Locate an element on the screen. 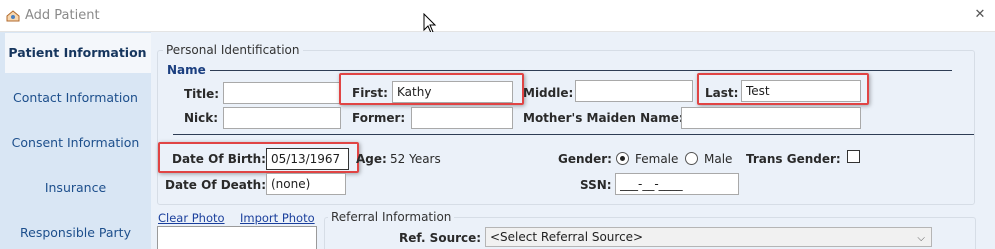  maiden-name-field is located at coordinates (771, 118).